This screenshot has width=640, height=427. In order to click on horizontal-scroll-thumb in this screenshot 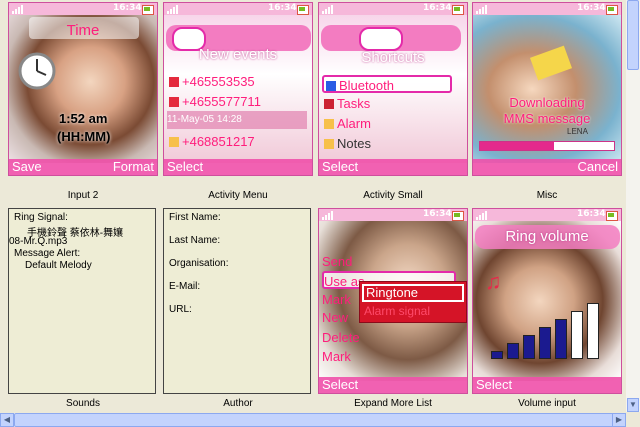, I will do `click(314, 420)`.